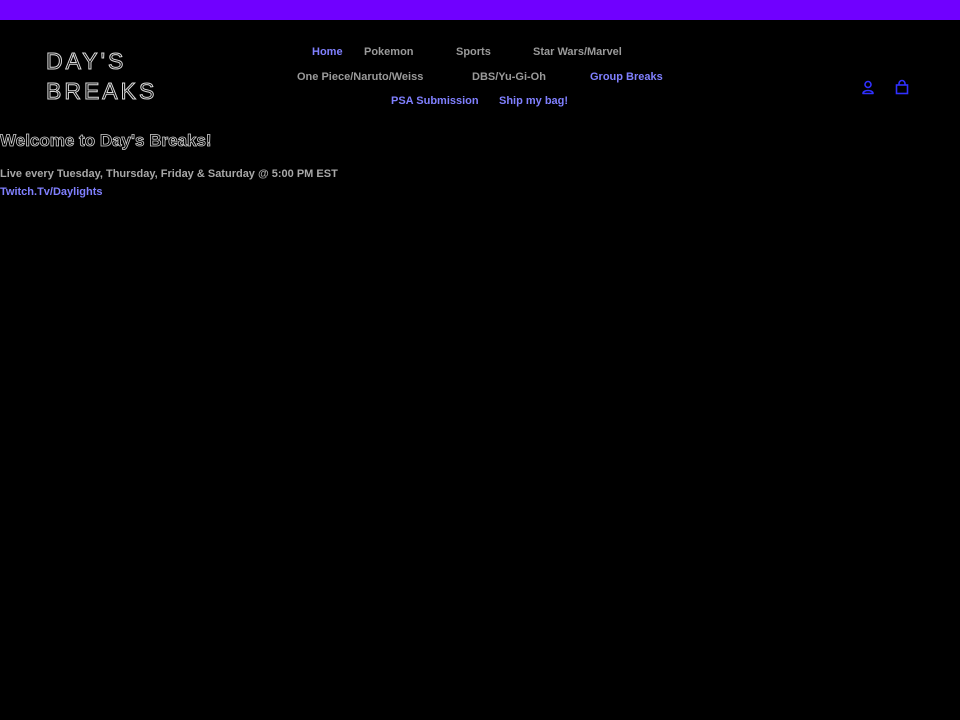  I want to click on nav-ship-my-bag: Ship my bag!, so click(533, 101).